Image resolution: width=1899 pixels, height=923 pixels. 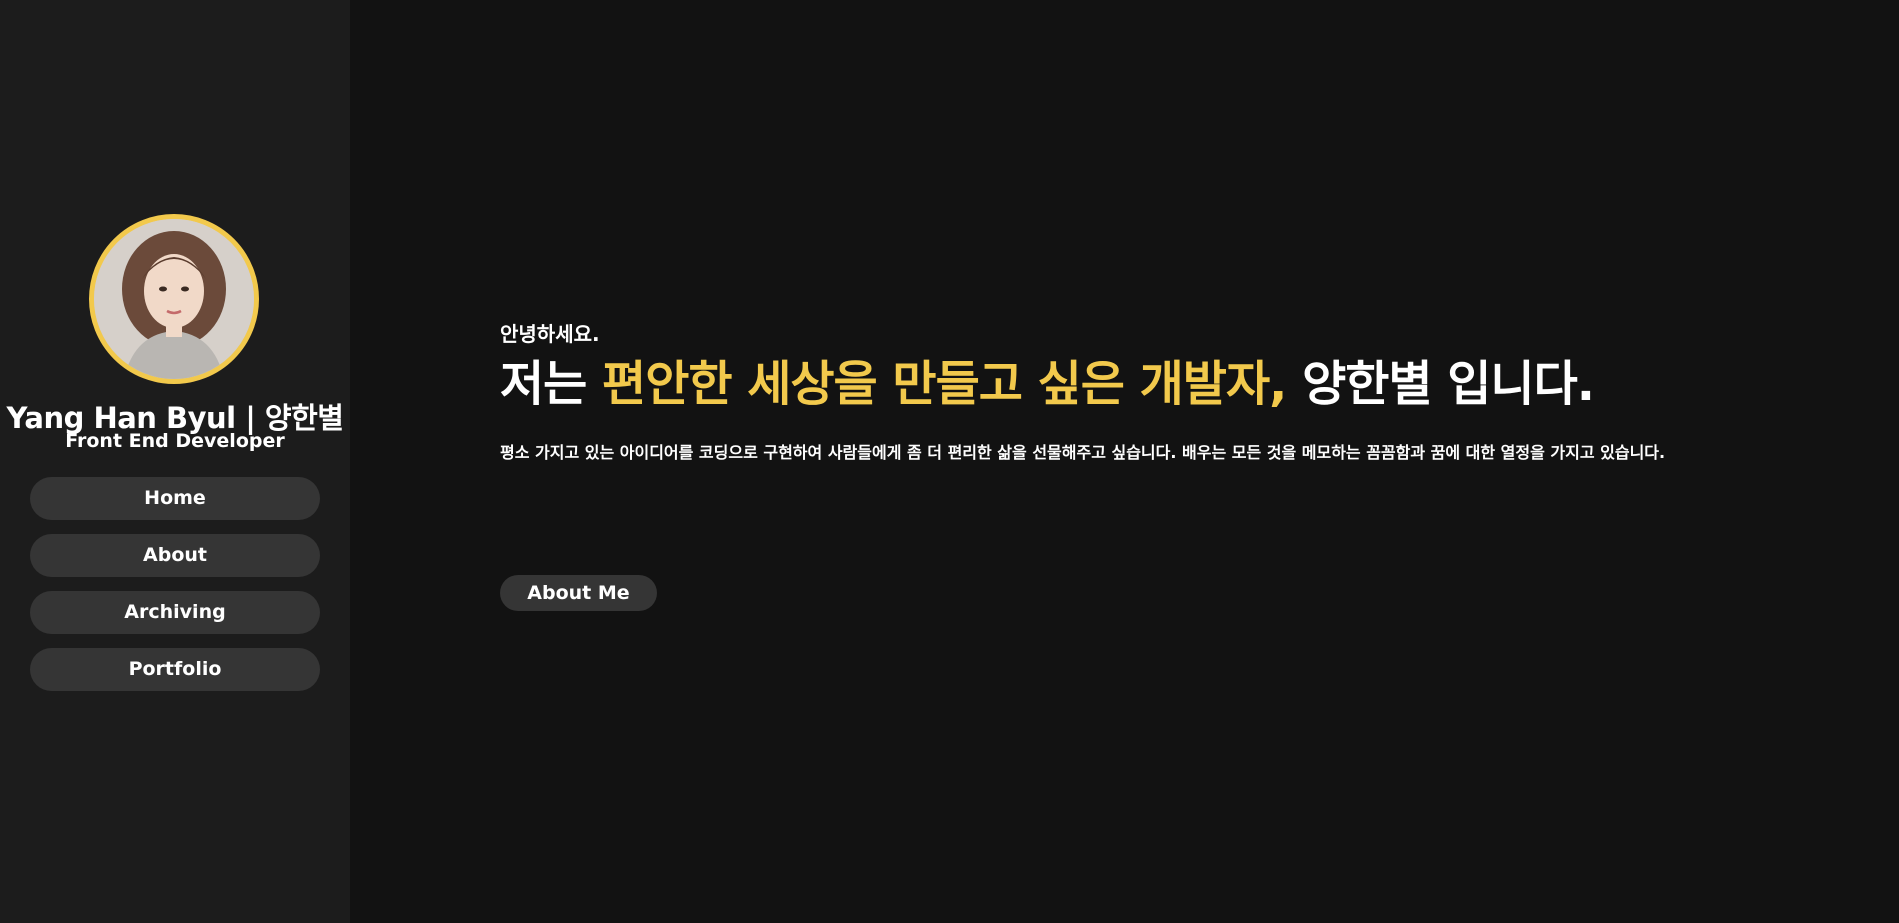 I want to click on headline: 저는 편안한 세상을 만들고 싶은 개발자, 양한별 입니다., so click(x=1047, y=379).